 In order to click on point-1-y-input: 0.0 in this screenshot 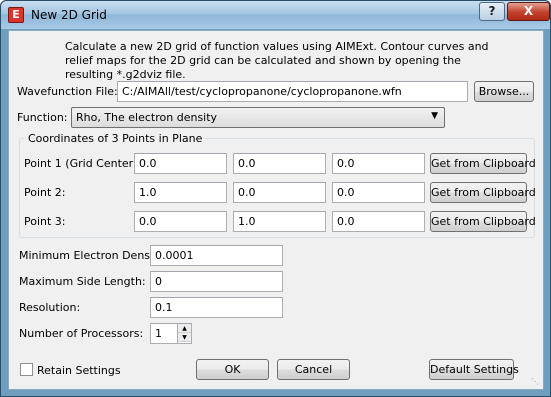, I will do `click(279, 163)`.